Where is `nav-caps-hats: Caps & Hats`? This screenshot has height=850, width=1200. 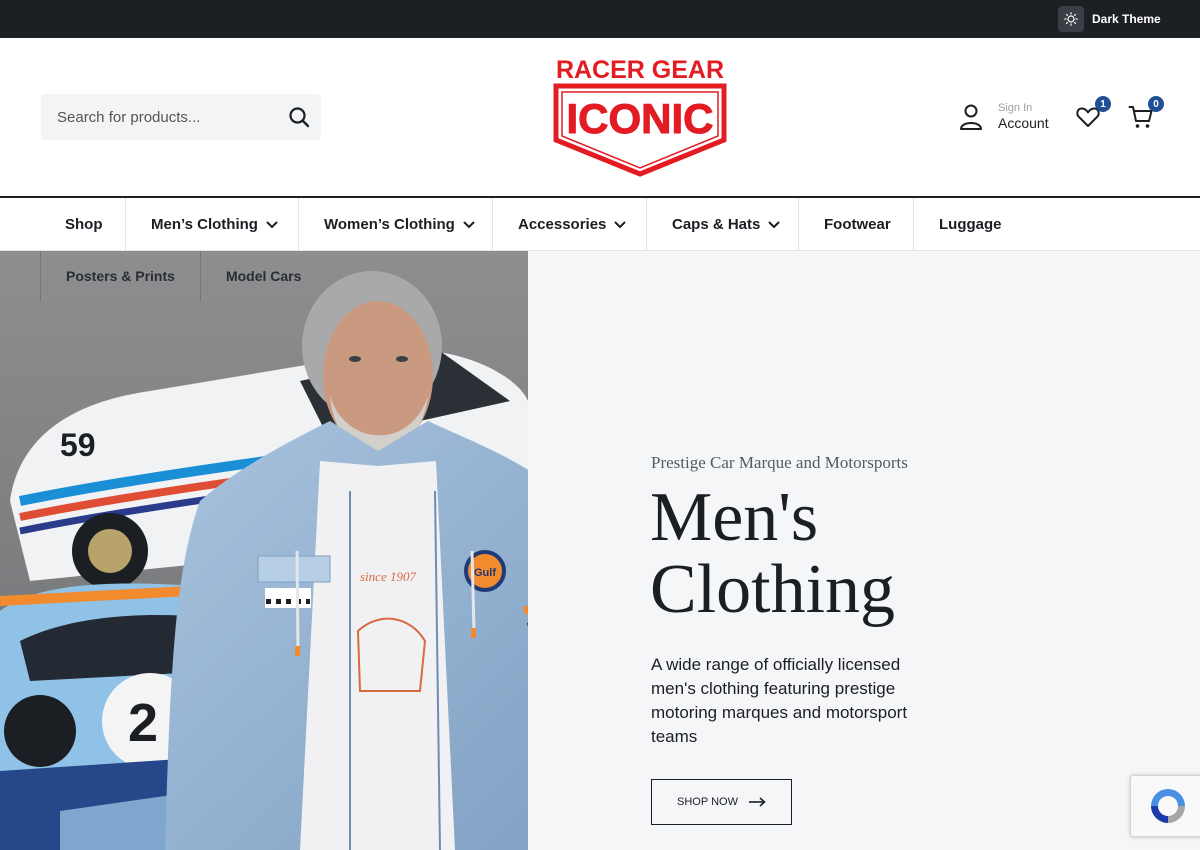 nav-caps-hats: Caps & Hats is located at coordinates (723, 224).